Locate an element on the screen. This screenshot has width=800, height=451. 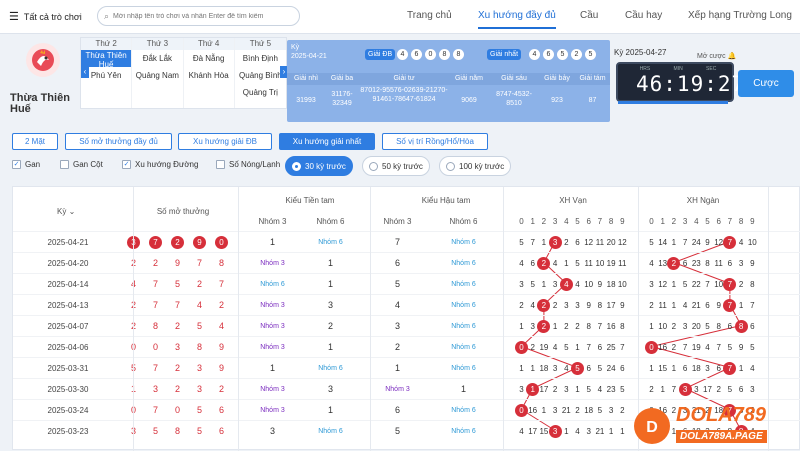
digit-header: 1 is located at coordinates (532, 221).